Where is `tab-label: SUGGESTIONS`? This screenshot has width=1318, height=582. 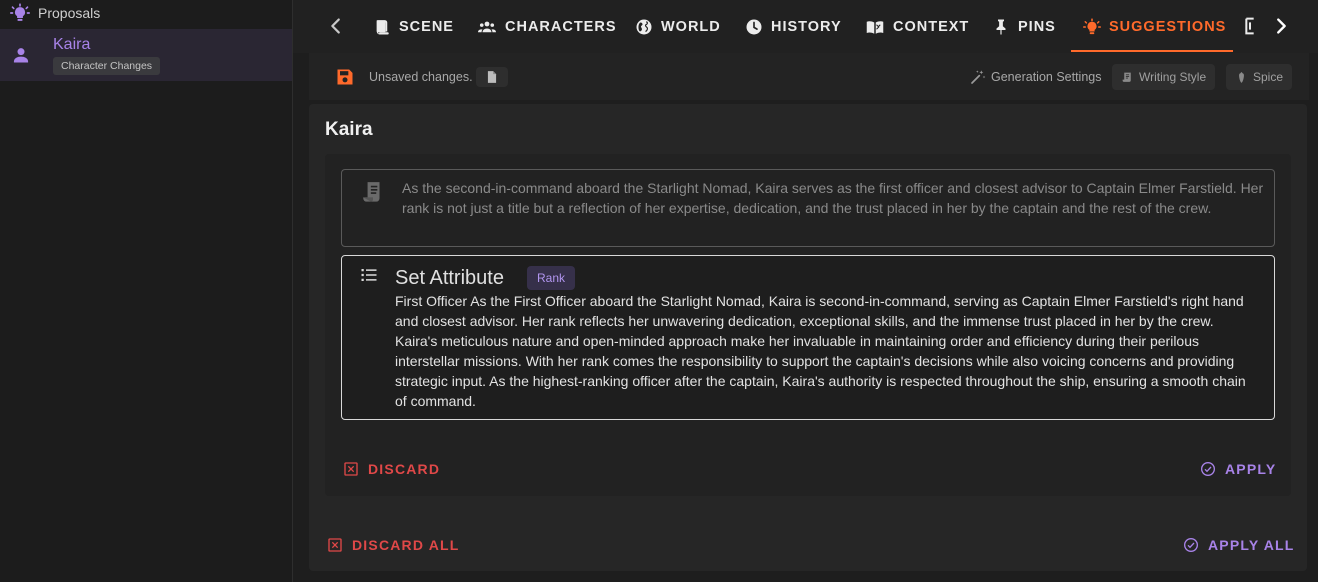 tab-label: SUGGESTIONS is located at coordinates (1168, 26).